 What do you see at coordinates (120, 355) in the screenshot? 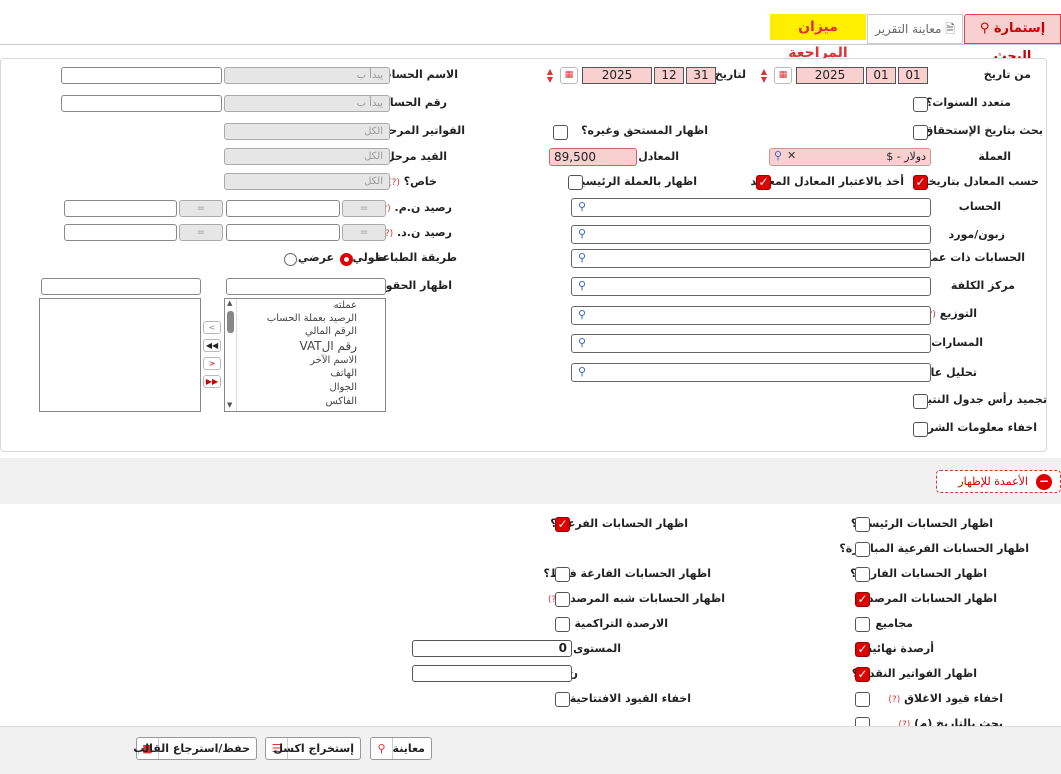
I see `selected-fields-list` at bounding box center [120, 355].